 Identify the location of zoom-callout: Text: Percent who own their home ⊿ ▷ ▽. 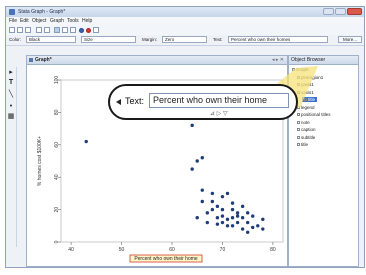
(203, 102).